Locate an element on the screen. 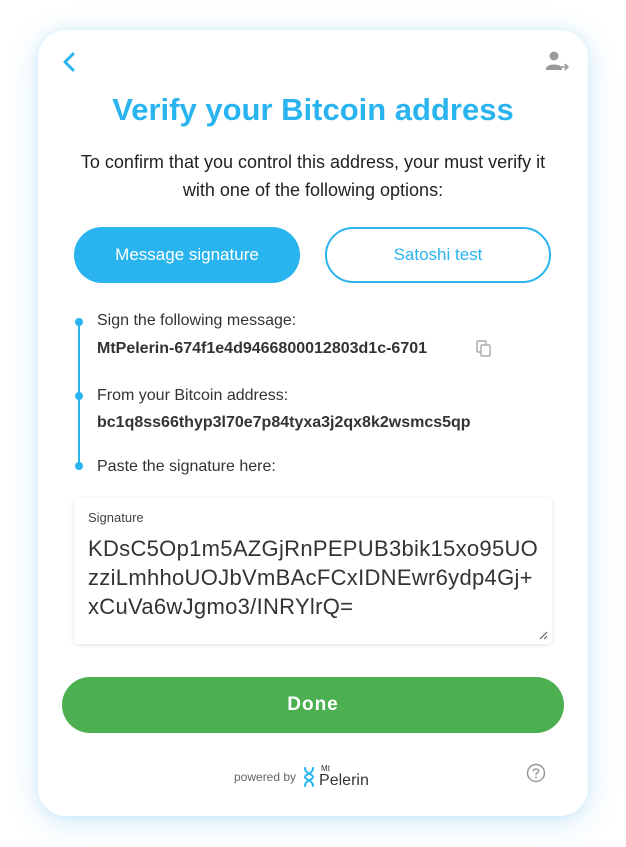  sign-message-label: Sign the following message: is located at coordinates (197, 320).